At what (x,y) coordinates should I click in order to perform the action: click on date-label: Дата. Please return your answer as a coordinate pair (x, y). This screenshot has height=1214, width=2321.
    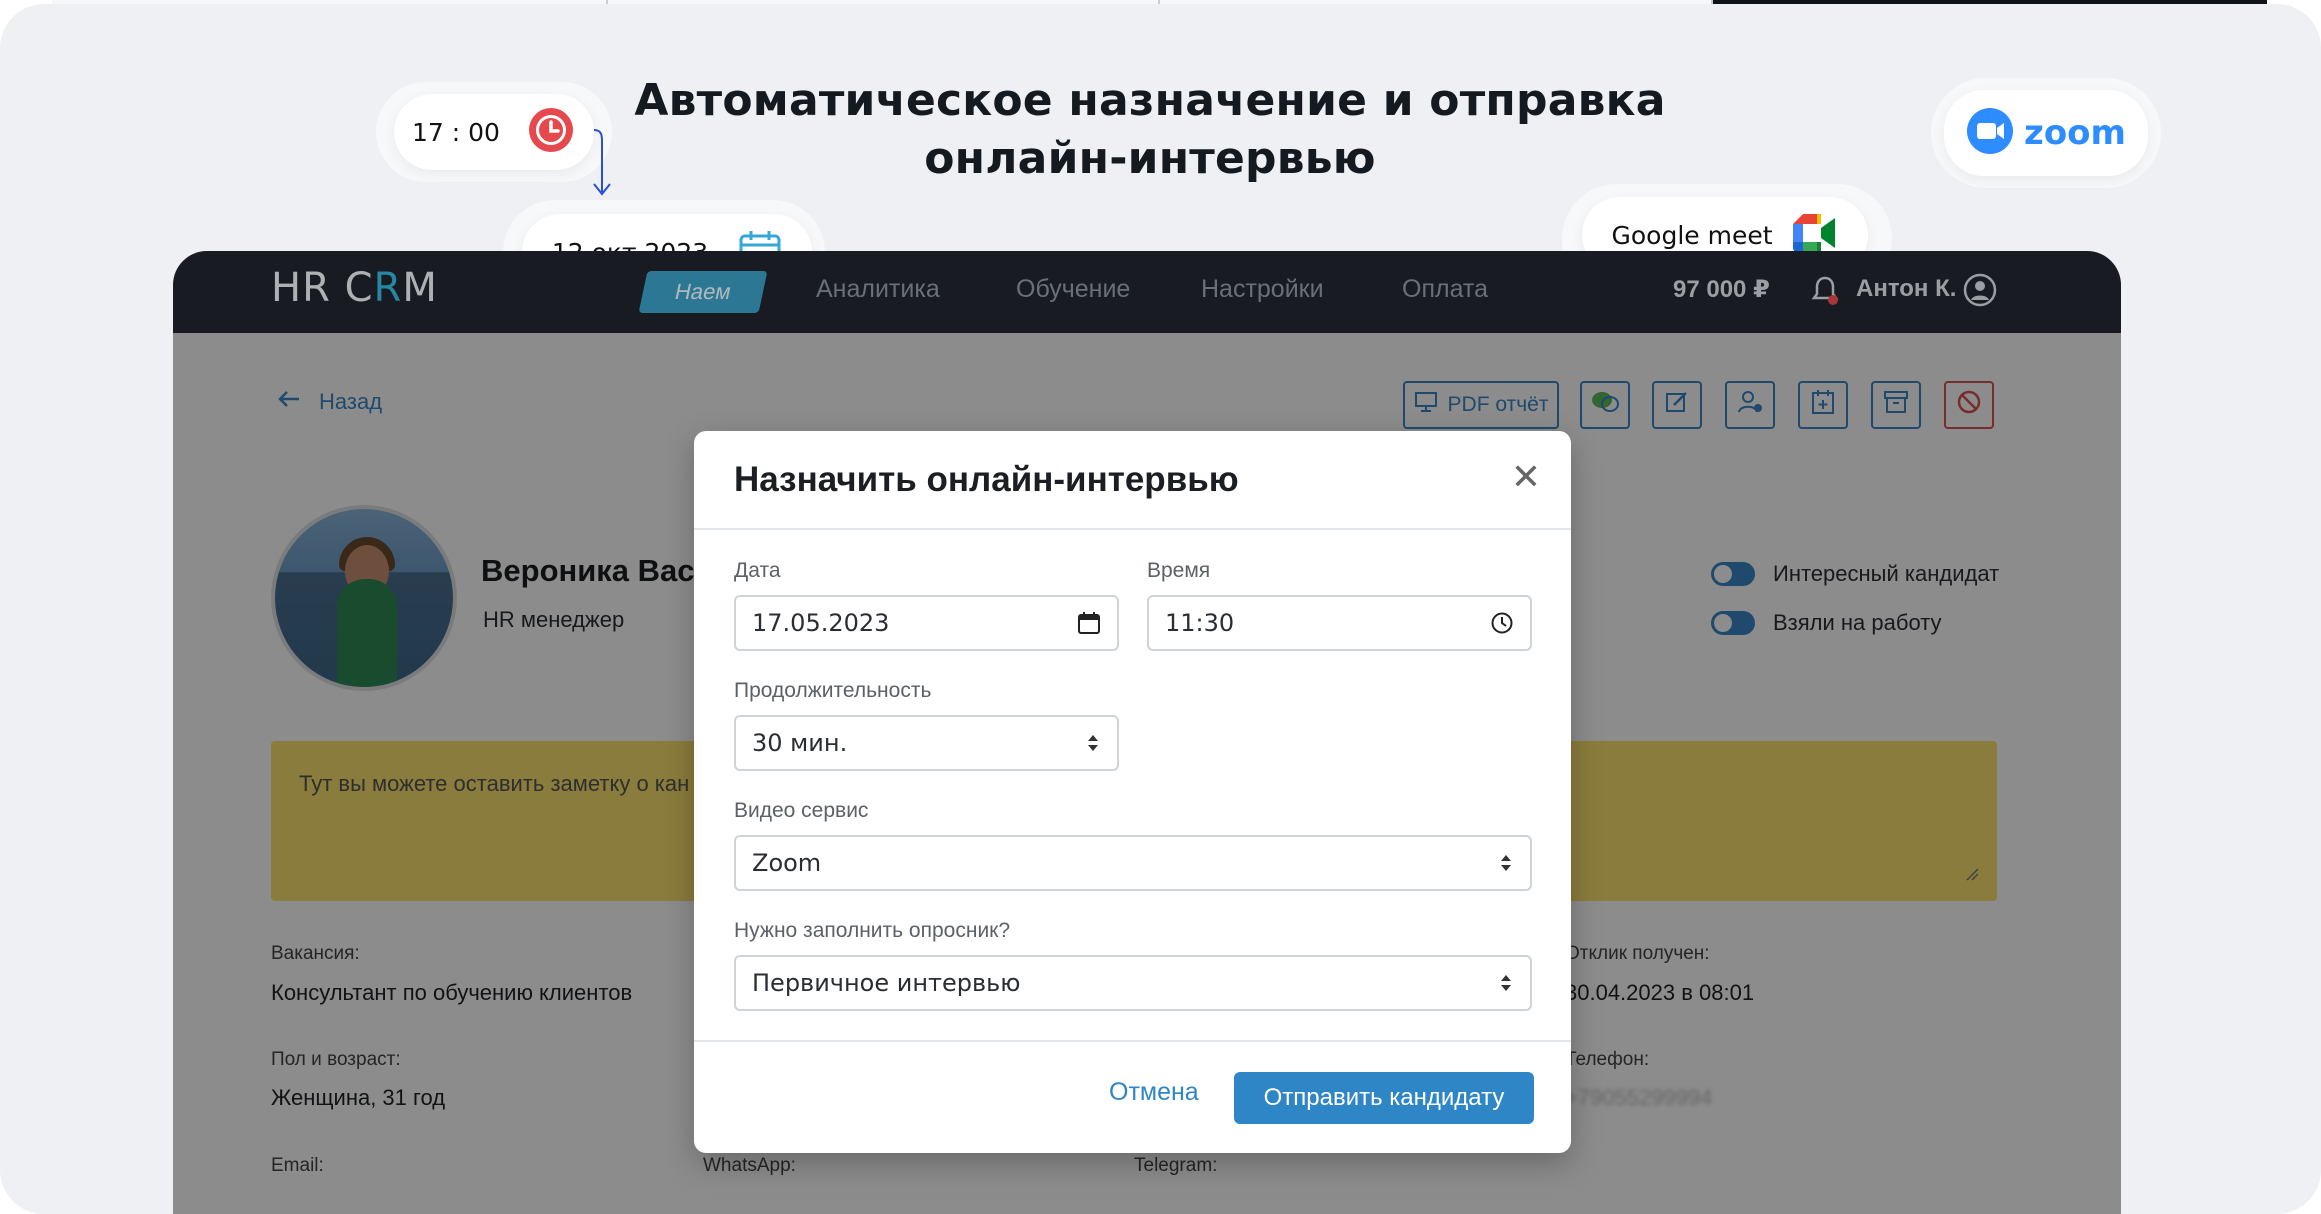
    Looking at the image, I should click on (757, 570).